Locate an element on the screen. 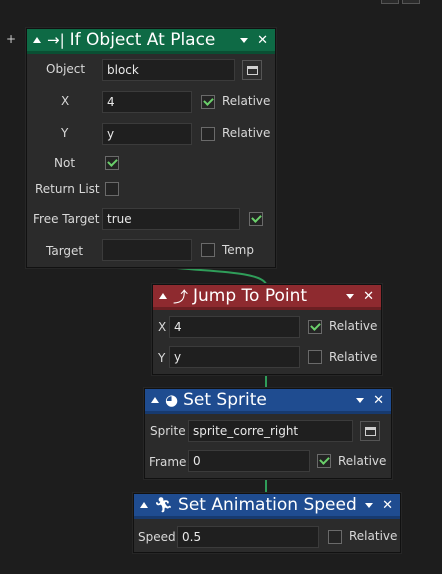  frame-relative-label: Relative is located at coordinates (362, 461).